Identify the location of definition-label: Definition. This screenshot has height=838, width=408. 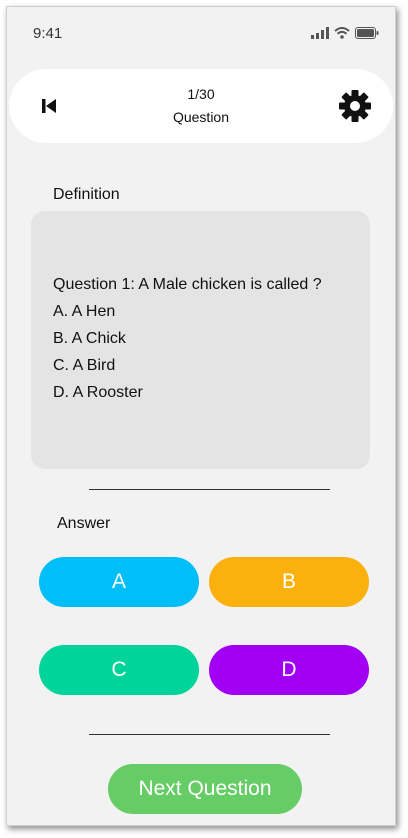
(86, 194).